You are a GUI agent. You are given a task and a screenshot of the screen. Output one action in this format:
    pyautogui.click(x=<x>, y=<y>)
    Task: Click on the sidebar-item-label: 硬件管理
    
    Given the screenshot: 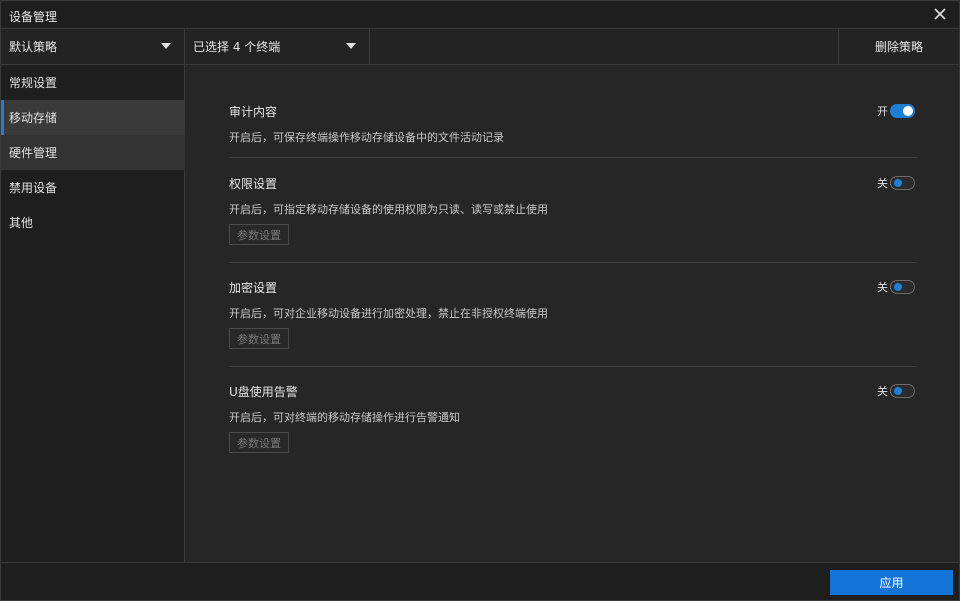 What is the action you would take?
    pyautogui.click(x=33, y=153)
    